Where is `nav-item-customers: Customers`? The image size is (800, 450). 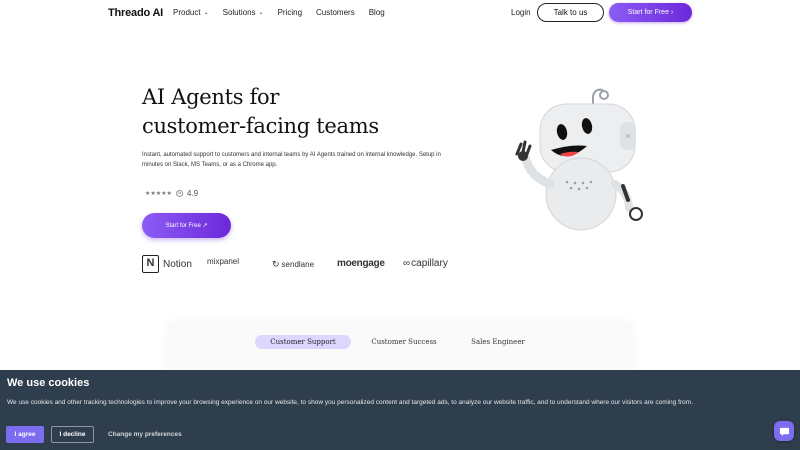 nav-item-customers: Customers is located at coordinates (335, 12).